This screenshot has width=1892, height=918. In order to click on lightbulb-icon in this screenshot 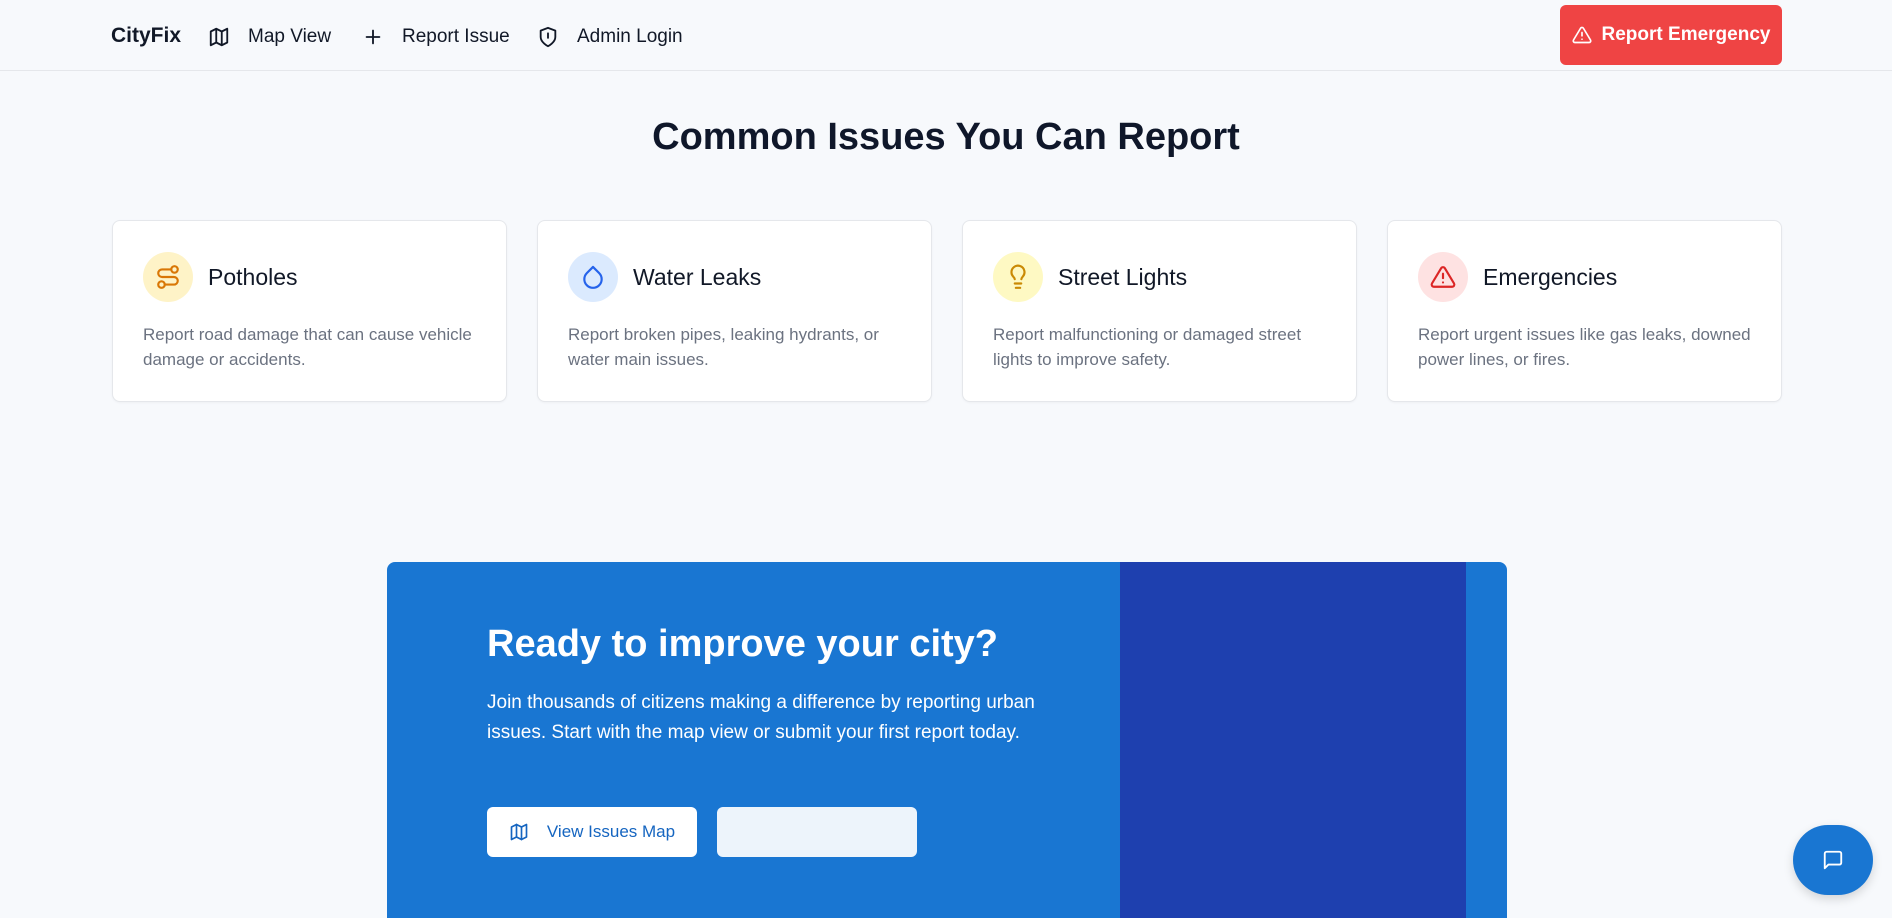, I will do `click(1018, 277)`.